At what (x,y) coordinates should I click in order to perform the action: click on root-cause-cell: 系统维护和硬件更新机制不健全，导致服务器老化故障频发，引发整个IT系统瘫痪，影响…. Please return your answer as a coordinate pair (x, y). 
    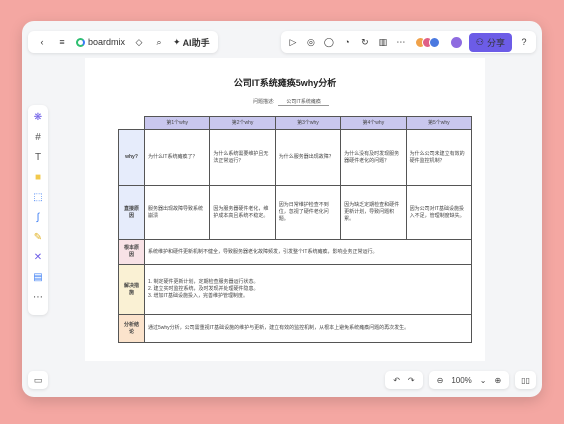
    Looking at the image, I should click on (308, 252).